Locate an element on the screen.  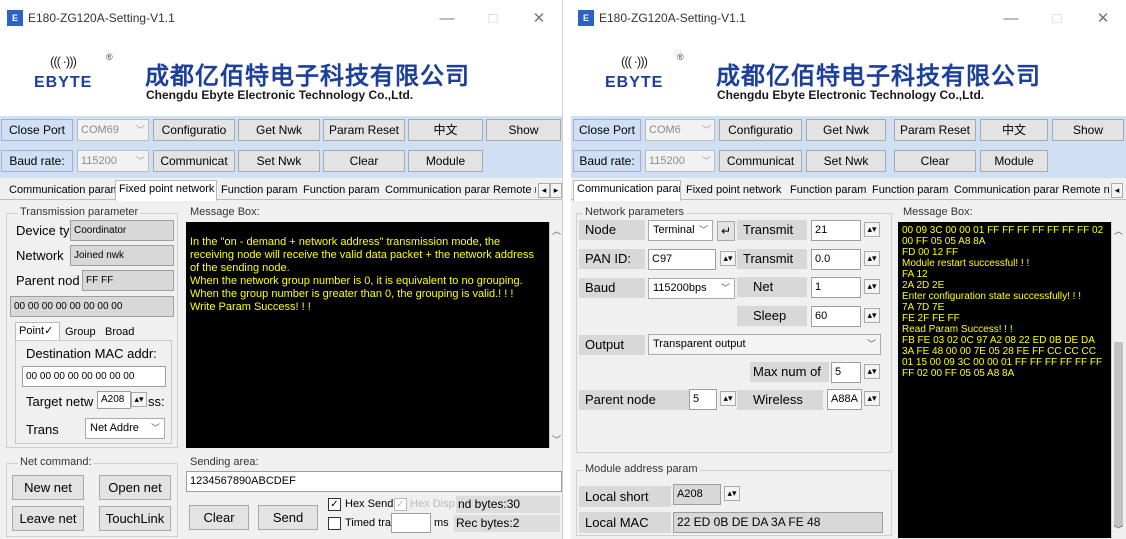
parent-node-input: 5 is located at coordinates (703, 399).